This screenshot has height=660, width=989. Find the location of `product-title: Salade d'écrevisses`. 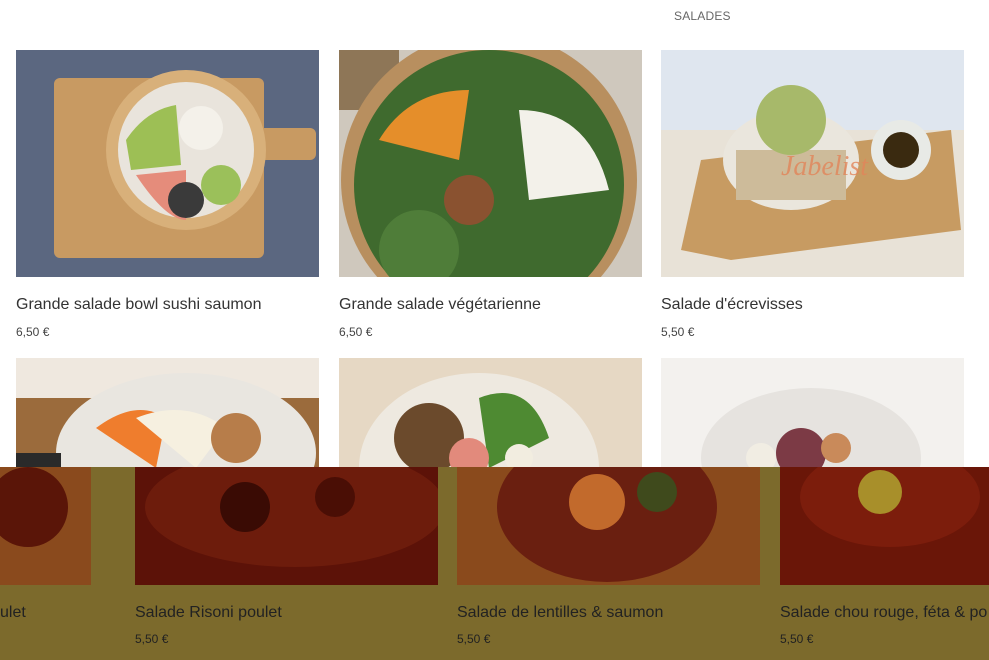

product-title: Salade d'écrevisses is located at coordinates (812, 305).